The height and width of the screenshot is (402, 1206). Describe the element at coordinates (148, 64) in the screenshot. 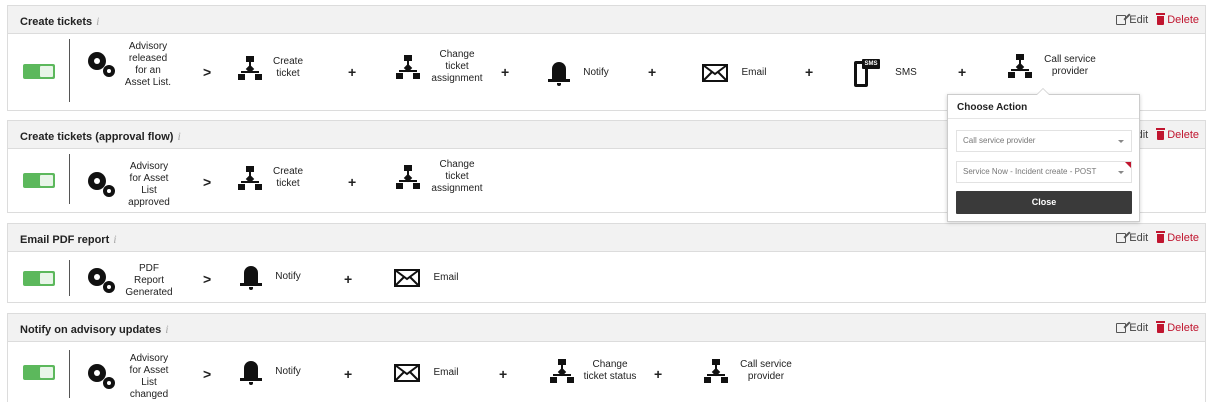

I see `trigger-label: Advisory released for an Asset List.` at that location.